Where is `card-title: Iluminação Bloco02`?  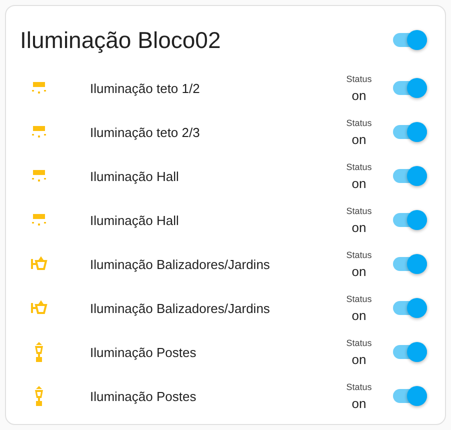 card-title: Iluminação Bloco02 is located at coordinates (120, 40).